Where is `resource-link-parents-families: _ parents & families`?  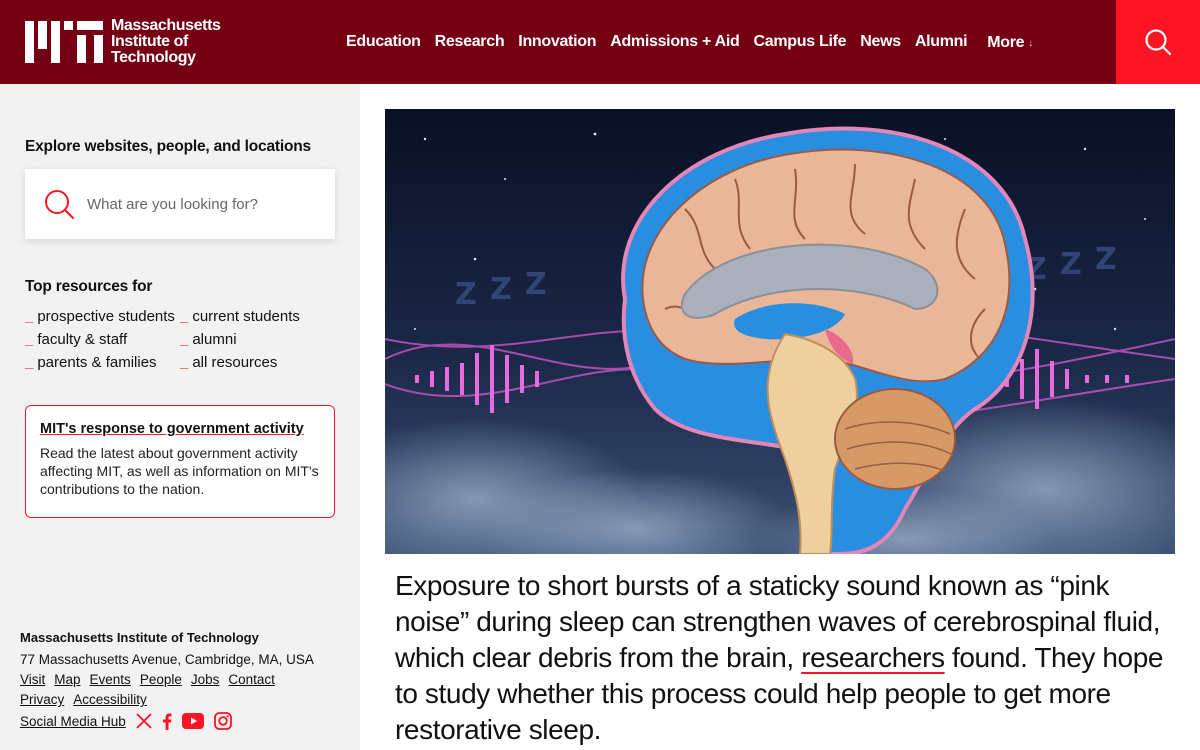
resource-link-parents-families: _ parents & families is located at coordinates (102, 362).